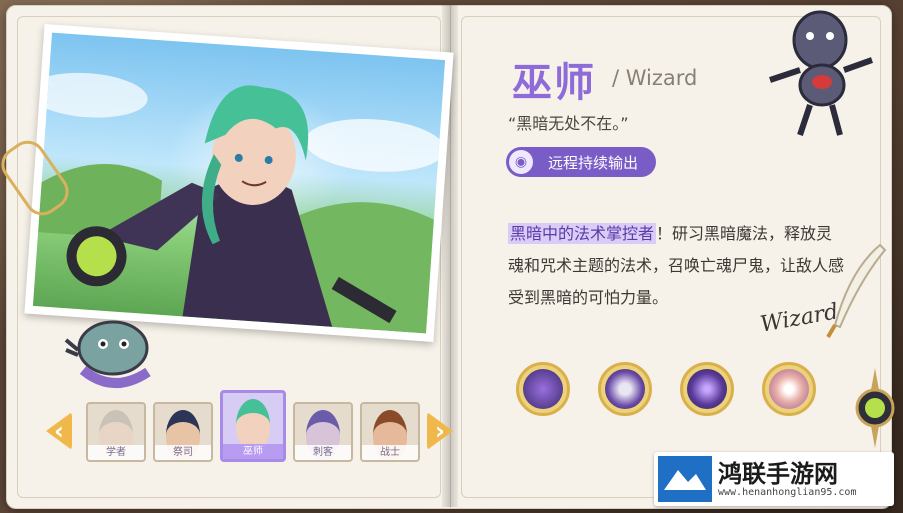 This screenshot has width=903, height=513. Describe the element at coordinates (655, 78) in the screenshot. I see `class-title-english: / Wizard` at that location.